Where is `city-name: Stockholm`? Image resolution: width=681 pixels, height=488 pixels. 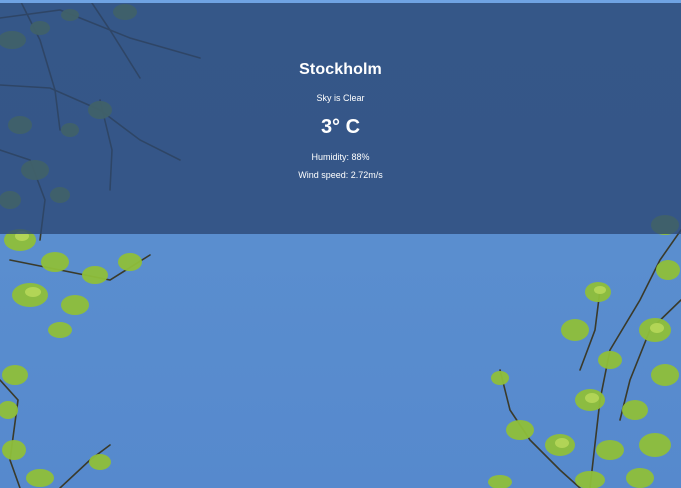 city-name: Stockholm is located at coordinates (340, 69).